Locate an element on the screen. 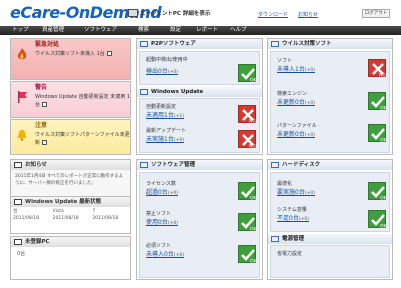  agent-pc-label: エージェントPC 詳細を表示 is located at coordinates (175, 14).